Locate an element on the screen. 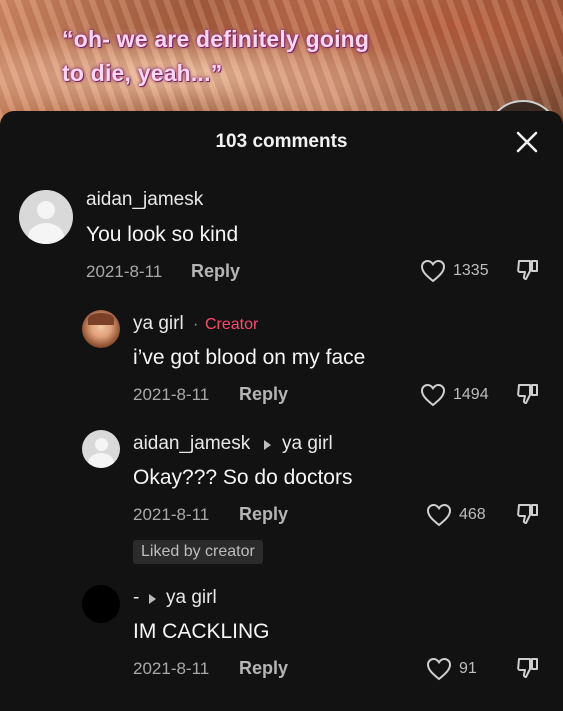  comment-text: i’ve got blood on my face is located at coordinates (249, 357).